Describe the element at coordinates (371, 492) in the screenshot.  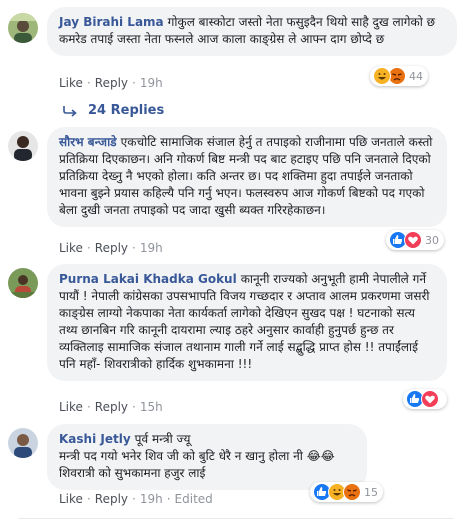
I see `reaction-count: 15` at that location.